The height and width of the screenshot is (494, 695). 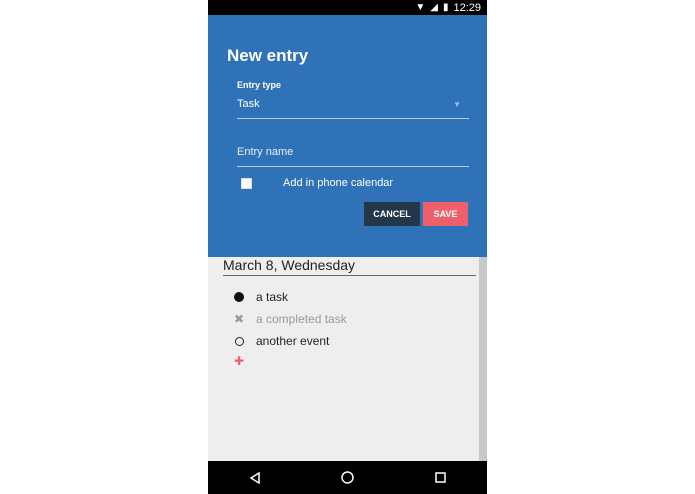 What do you see at coordinates (349, 266) in the screenshot?
I see `date-header: March 8, Wednesday` at bounding box center [349, 266].